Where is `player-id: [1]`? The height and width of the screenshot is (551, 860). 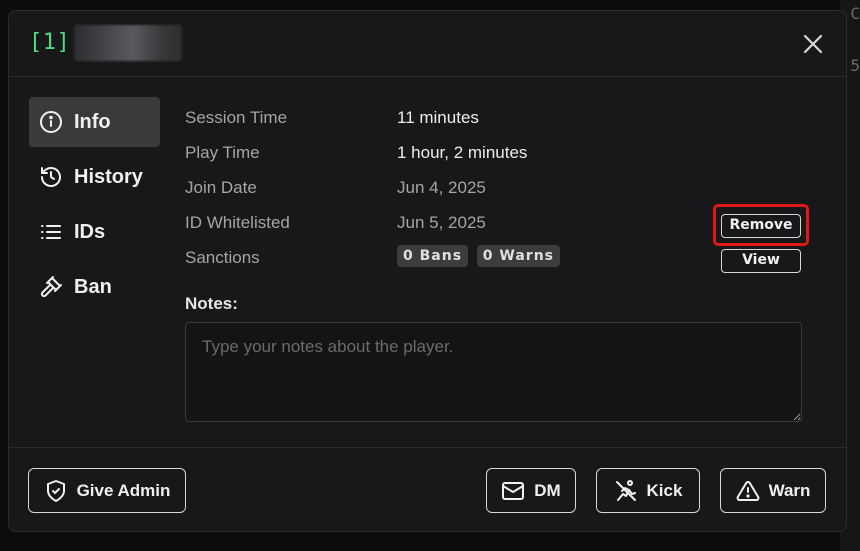 player-id: [1] is located at coordinates (50, 42).